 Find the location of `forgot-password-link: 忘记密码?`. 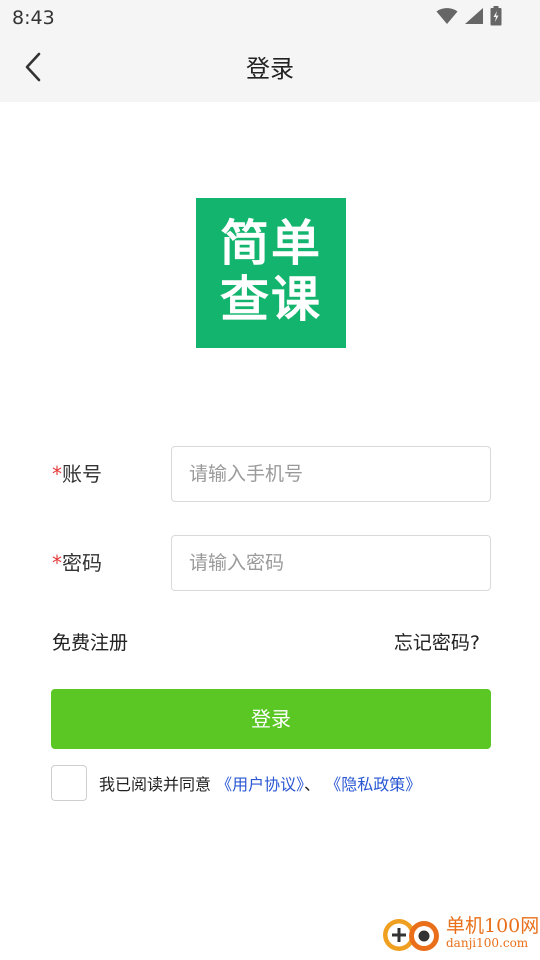

forgot-password-link: 忘记密码? is located at coordinates (437, 641).